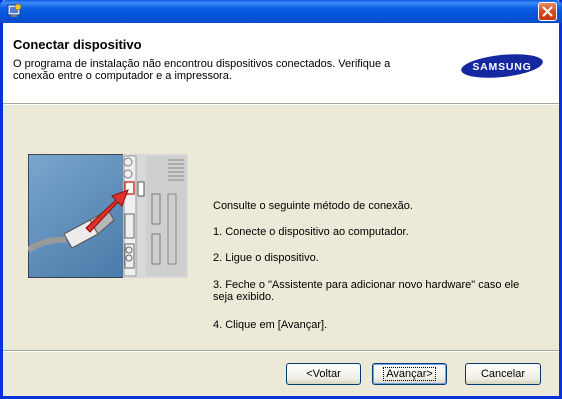 Image resolution: width=562 pixels, height=399 pixels. Describe the element at coordinates (311, 232) in the screenshot. I see `instruction-step-1: 1. Conecte o dispositivo ao computador.` at that location.